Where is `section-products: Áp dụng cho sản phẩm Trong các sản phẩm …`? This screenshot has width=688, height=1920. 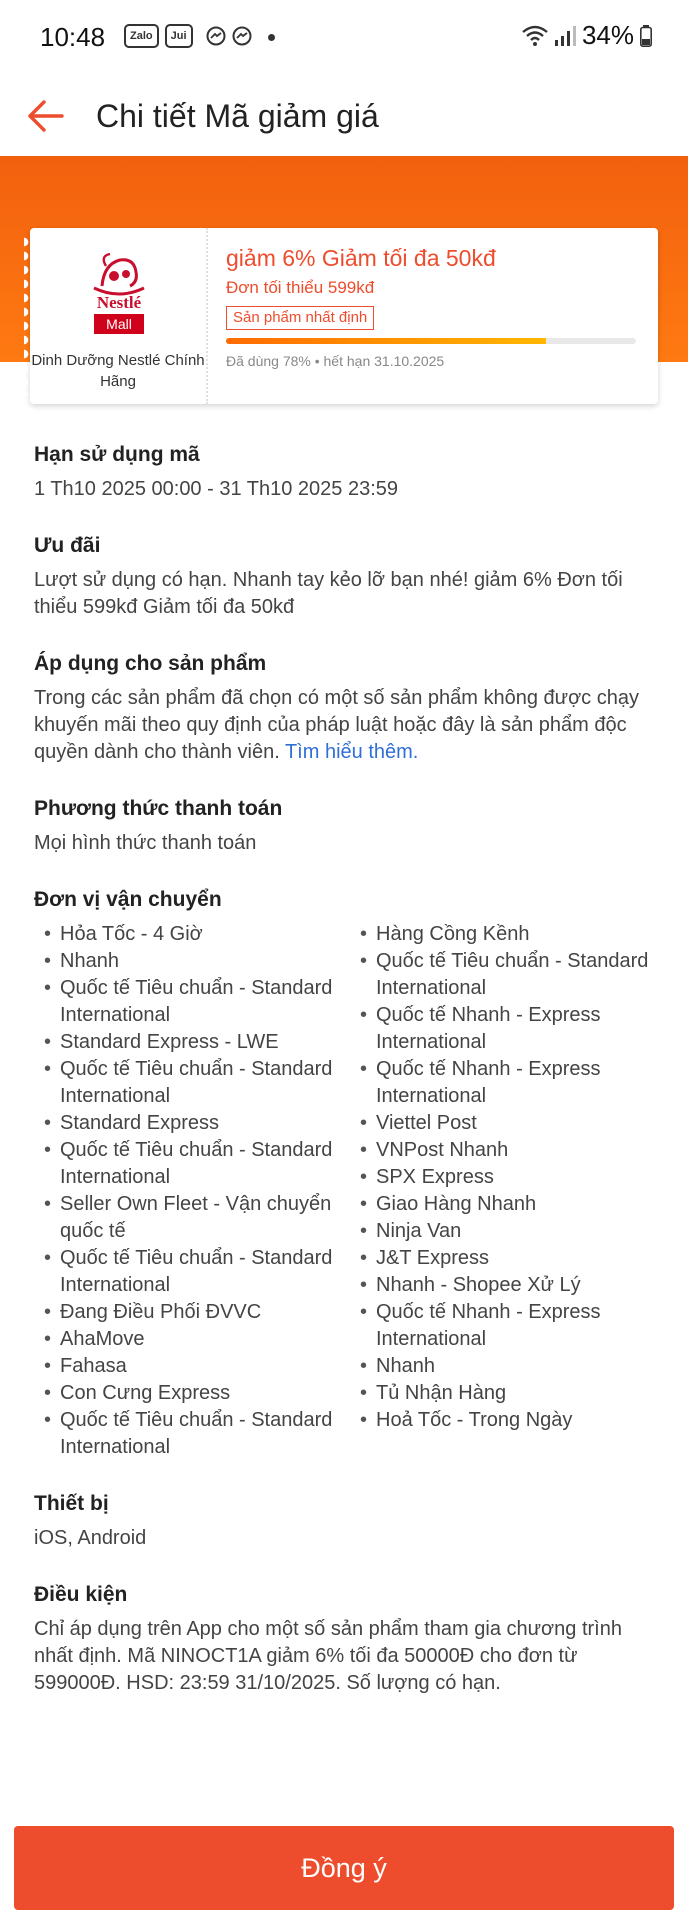
section-products: Áp dụng cho sản phẩm Trong các sản phẩm … is located at coordinates (346, 707).